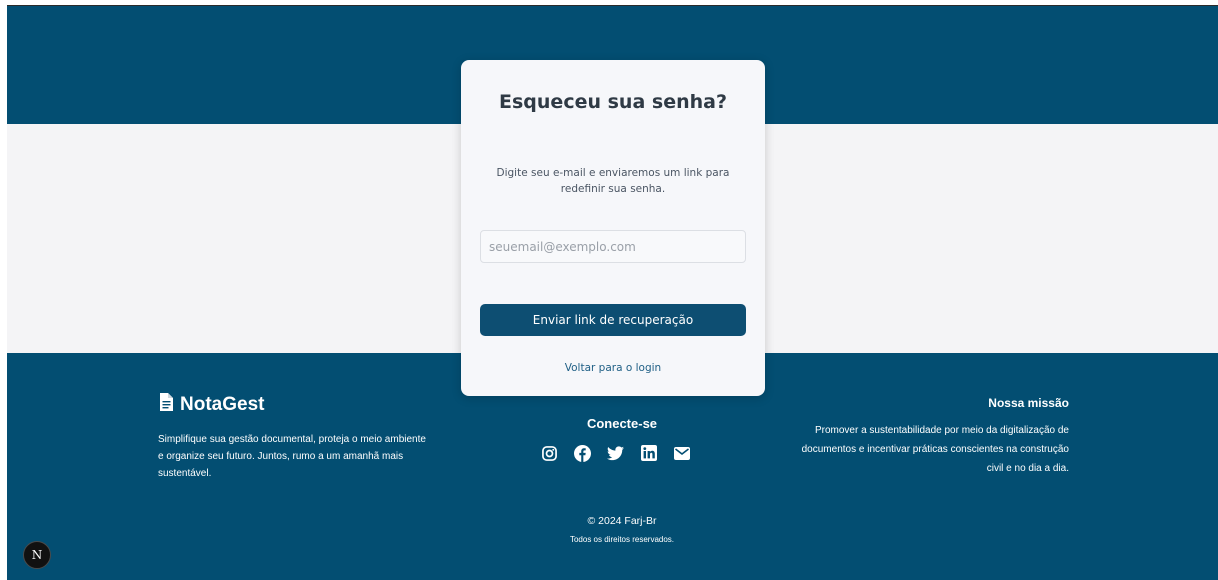 Image resolution: width=1218 pixels, height=580 pixels. I want to click on footer-brand: NotaGest, so click(211, 404).